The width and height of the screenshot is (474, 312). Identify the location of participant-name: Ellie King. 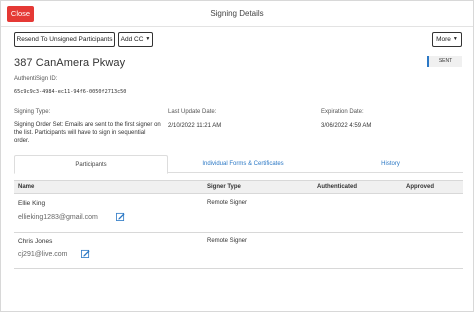
(32, 203).